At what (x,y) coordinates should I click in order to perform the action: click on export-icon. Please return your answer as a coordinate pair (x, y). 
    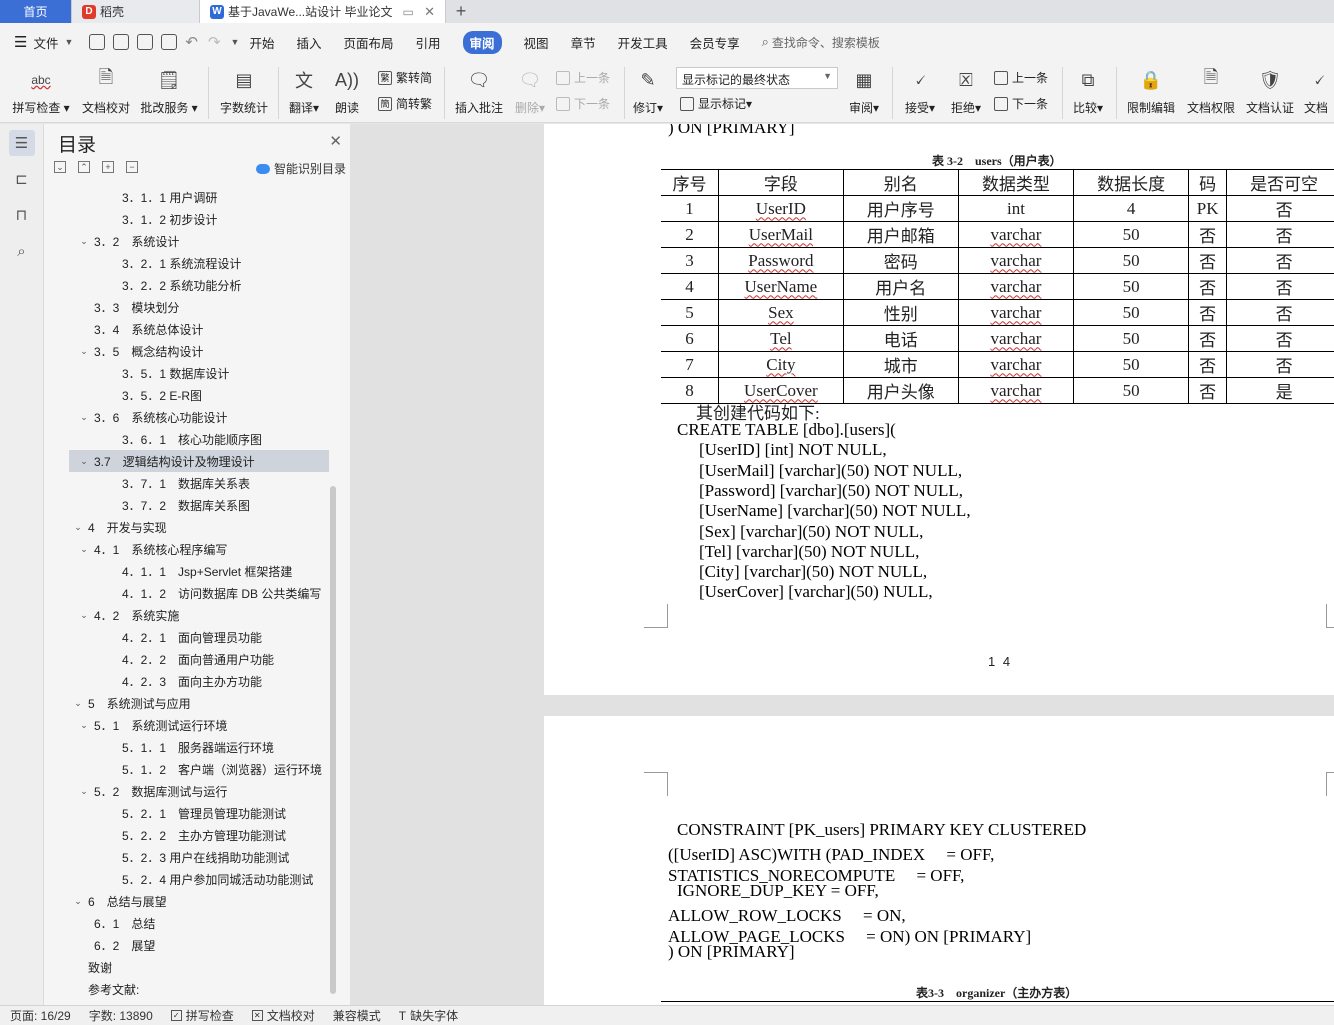
    Looking at the image, I should click on (121, 42).